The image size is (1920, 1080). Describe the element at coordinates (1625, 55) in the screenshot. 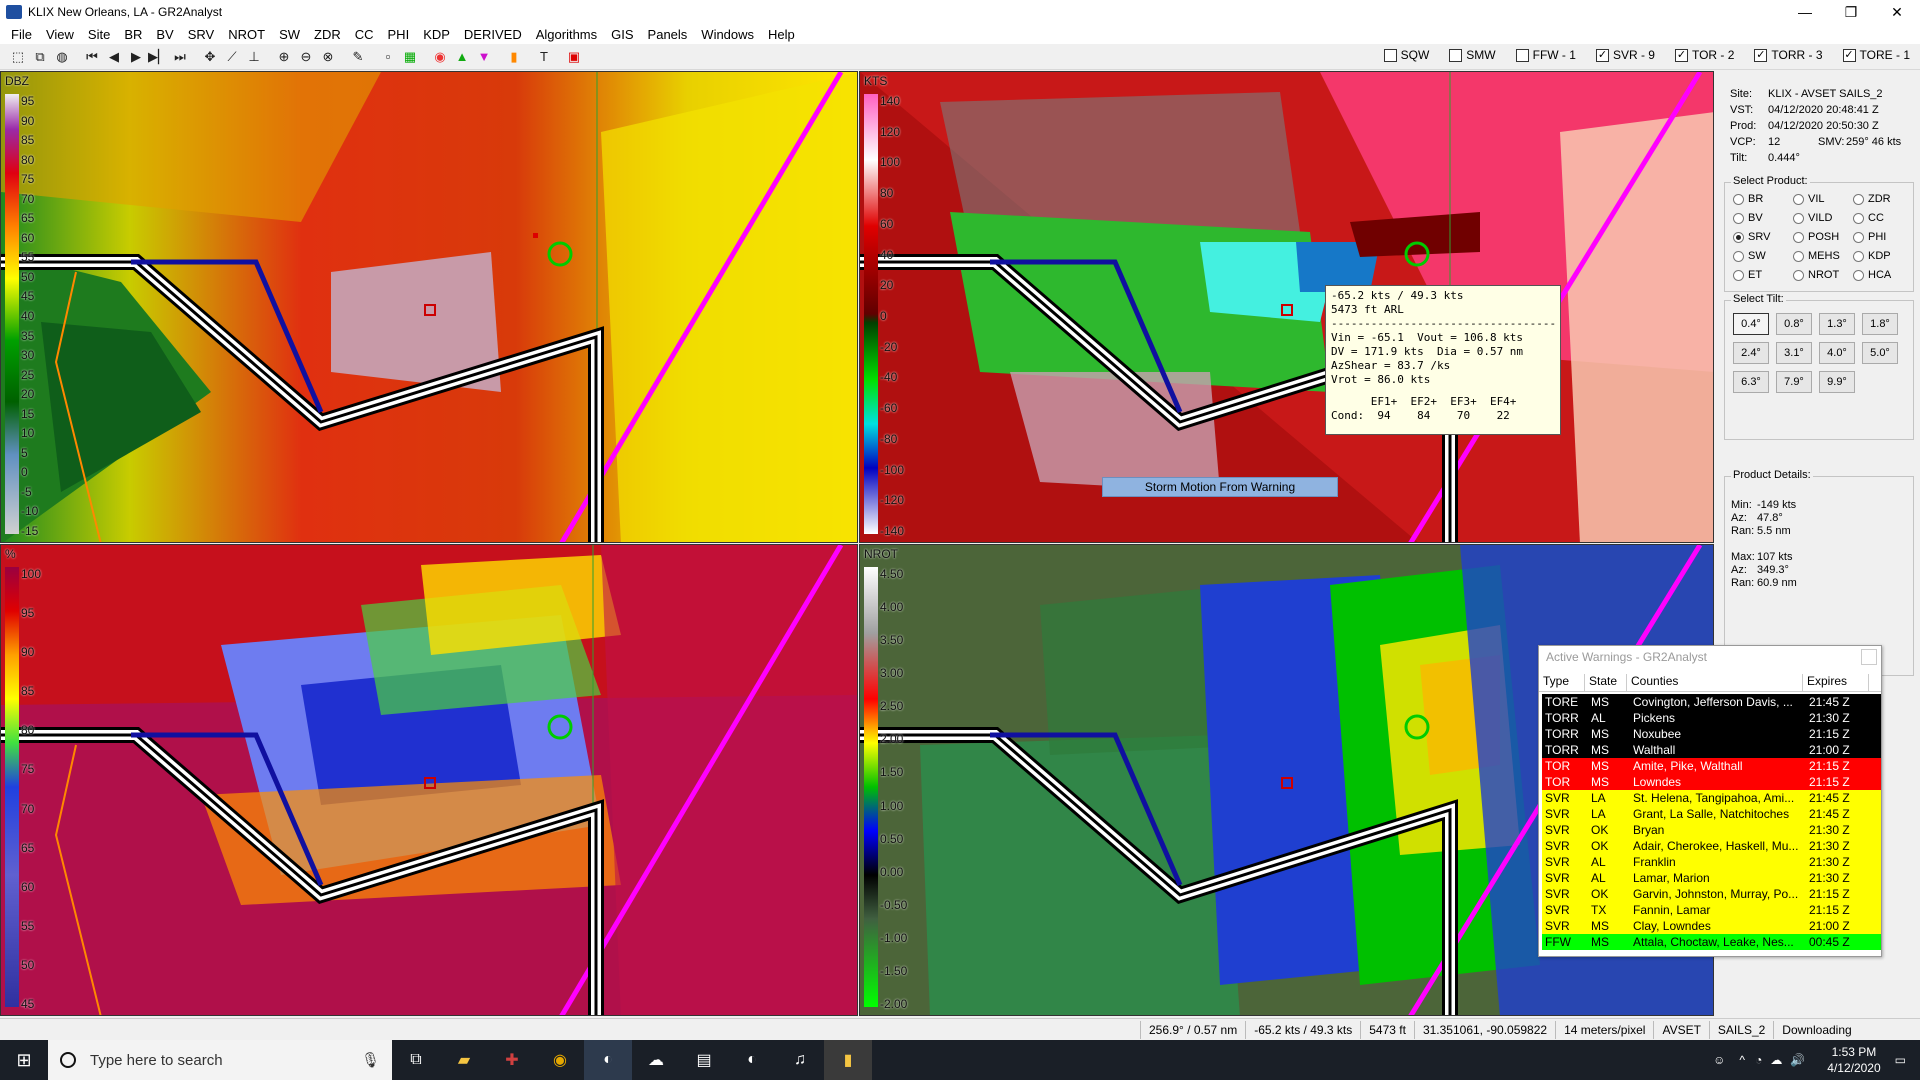

I see `filter-svr-9: ✓ SVR - 9` at that location.